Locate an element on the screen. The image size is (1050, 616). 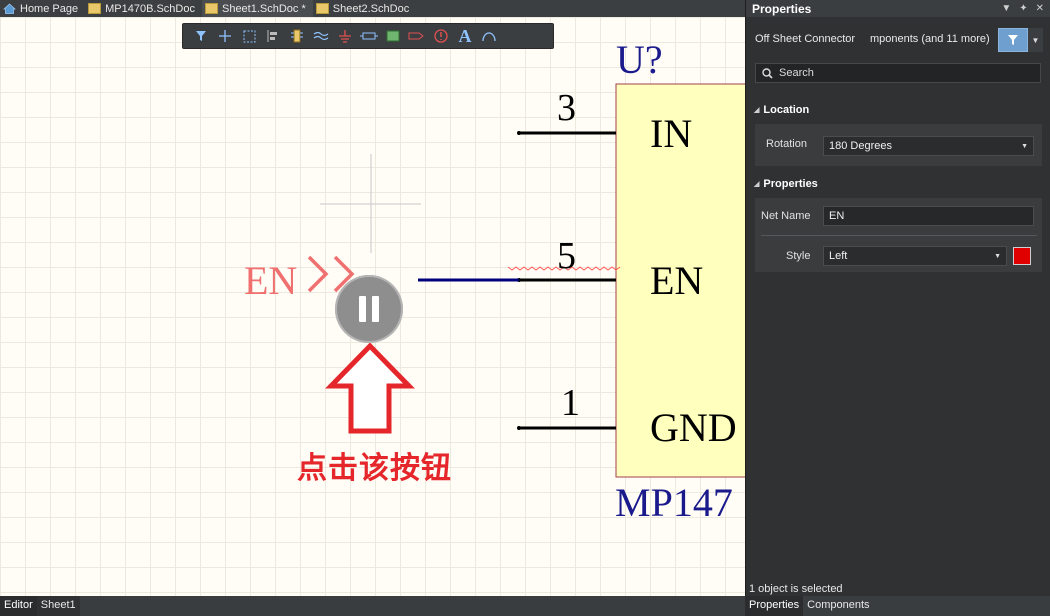
tab-home-page: Home Page is located at coordinates (42, 8).